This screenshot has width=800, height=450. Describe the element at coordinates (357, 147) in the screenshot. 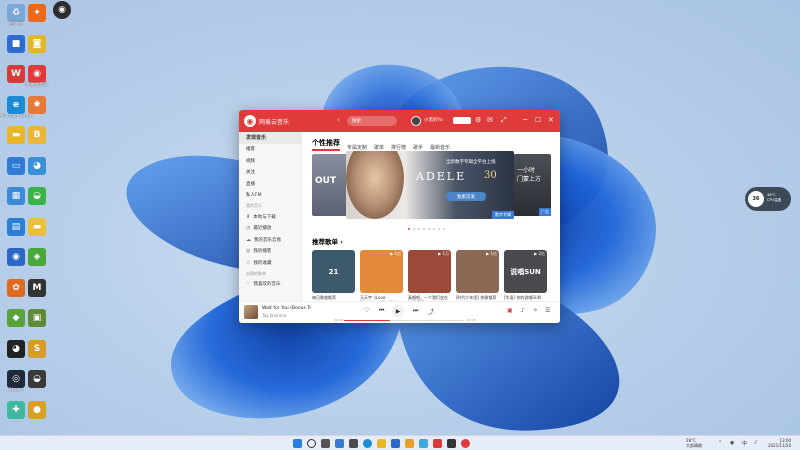

I see `tab: 专属定制` at that location.